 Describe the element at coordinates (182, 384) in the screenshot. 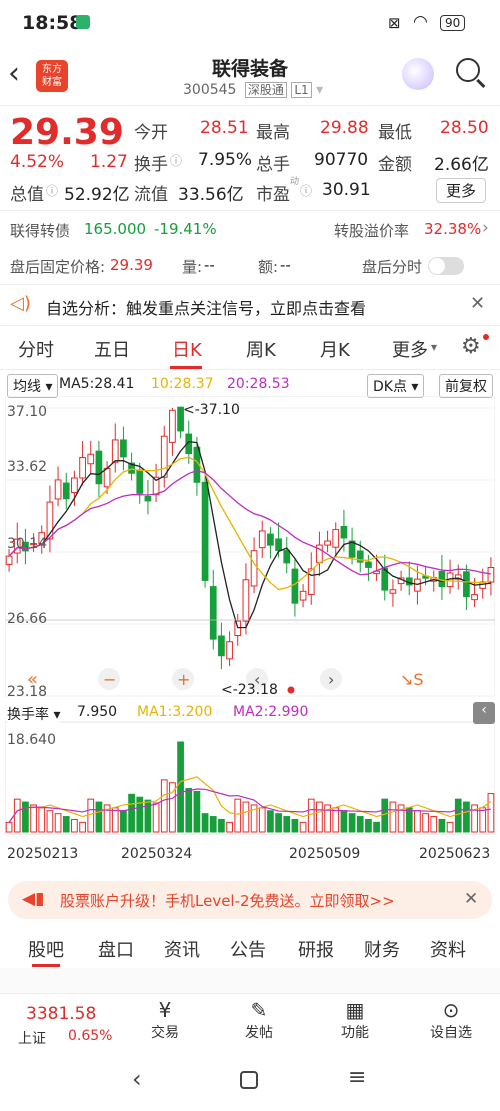

I see `ma10-legend: 10:28.37` at that location.